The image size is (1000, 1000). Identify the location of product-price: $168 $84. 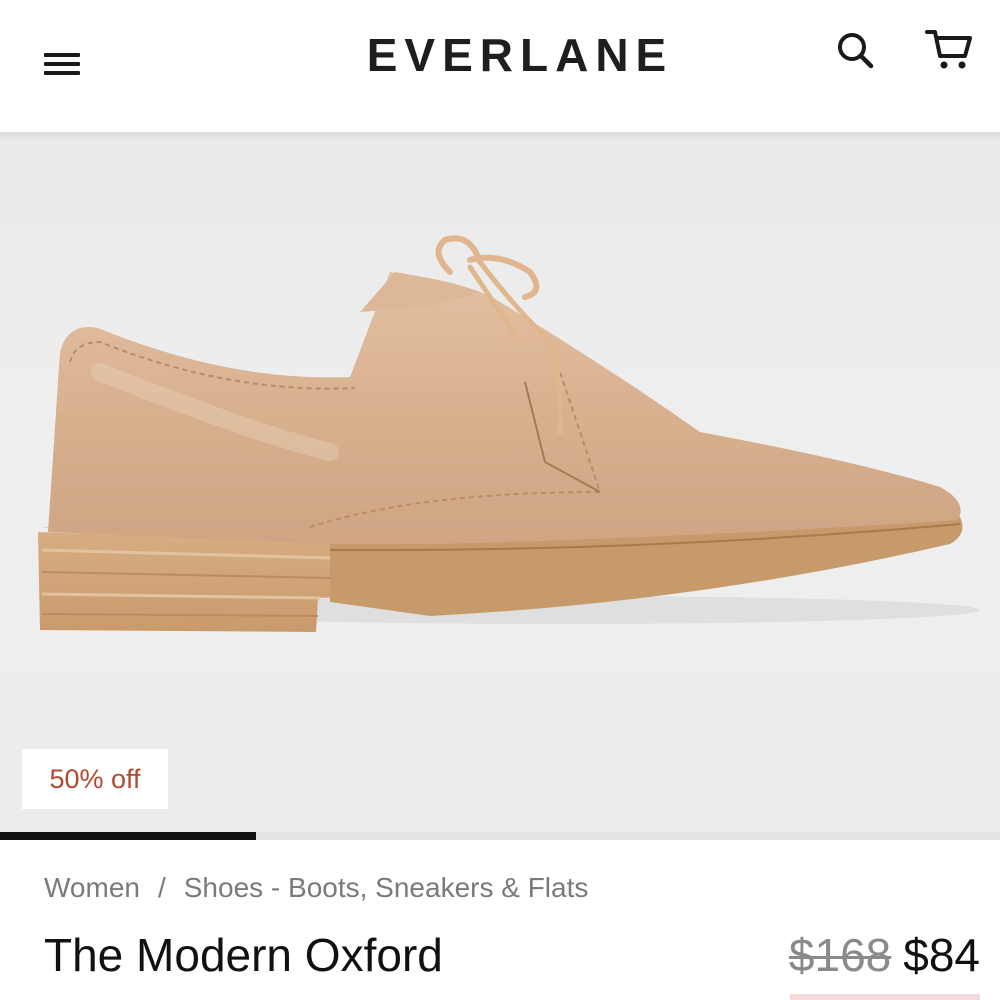
(884, 955).